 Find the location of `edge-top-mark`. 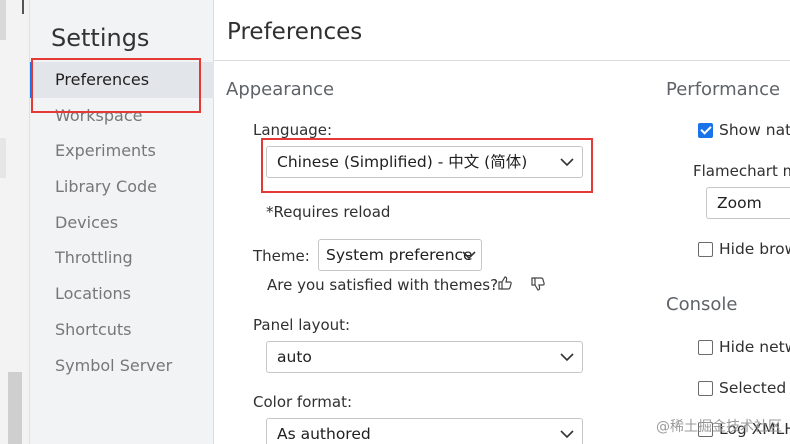

edge-top-mark is located at coordinates (3, 20).